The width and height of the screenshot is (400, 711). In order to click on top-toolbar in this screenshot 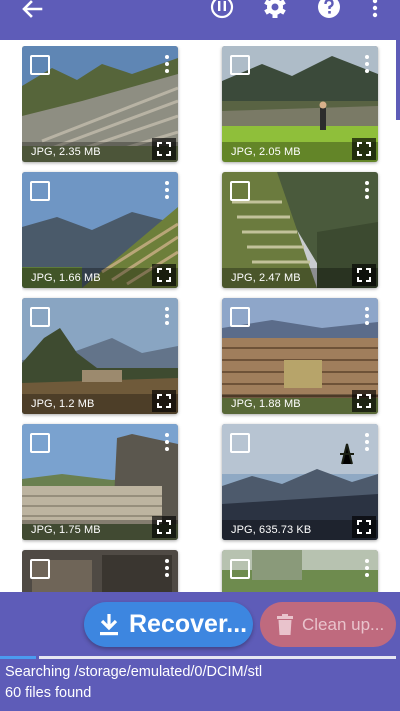, I will do `click(200, 20)`.